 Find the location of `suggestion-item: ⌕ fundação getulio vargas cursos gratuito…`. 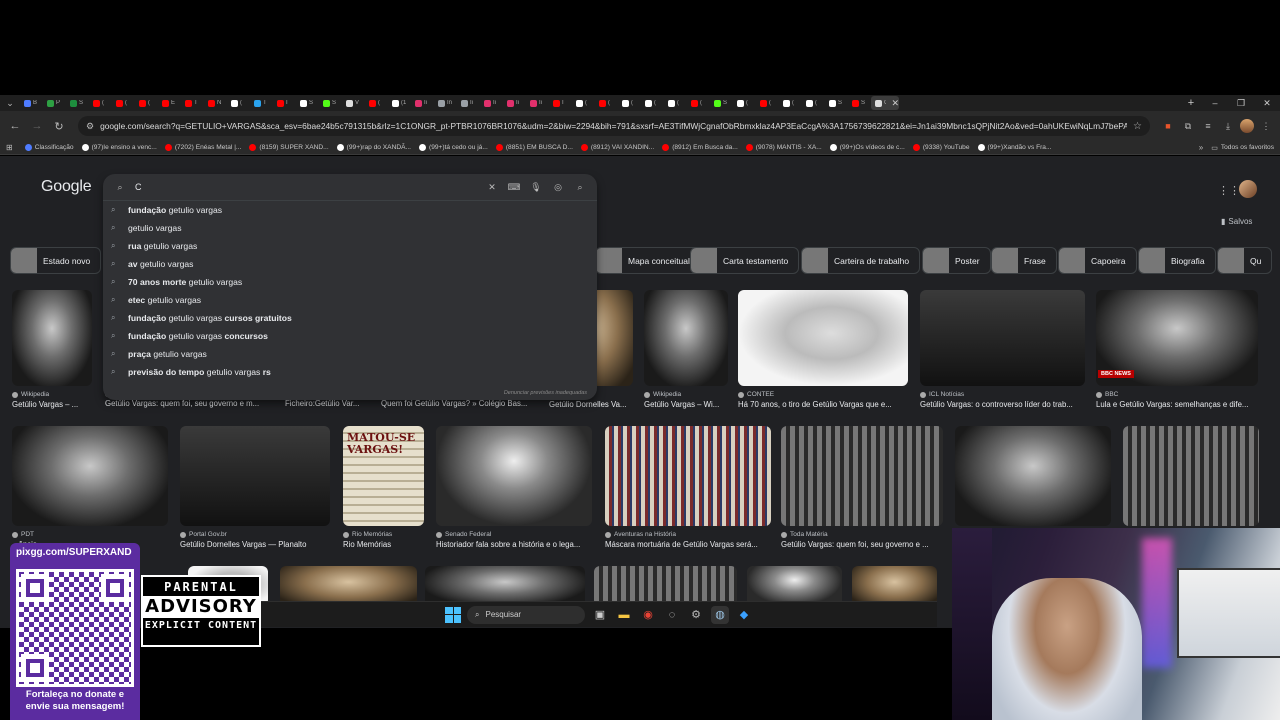

suggestion-item: ⌕ fundação getulio vargas cursos gratuito… is located at coordinates (350, 318).